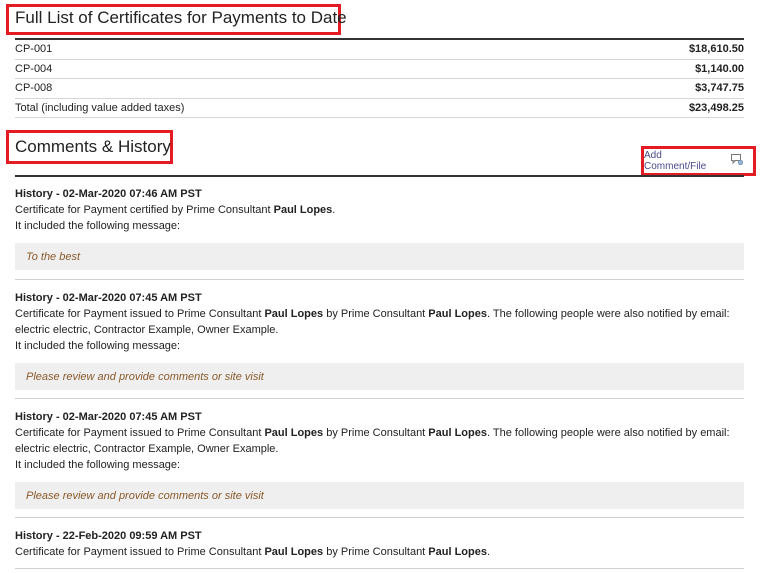  What do you see at coordinates (716, 49) in the screenshot?
I see `certificate-amount: $18,610.50` at bounding box center [716, 49].